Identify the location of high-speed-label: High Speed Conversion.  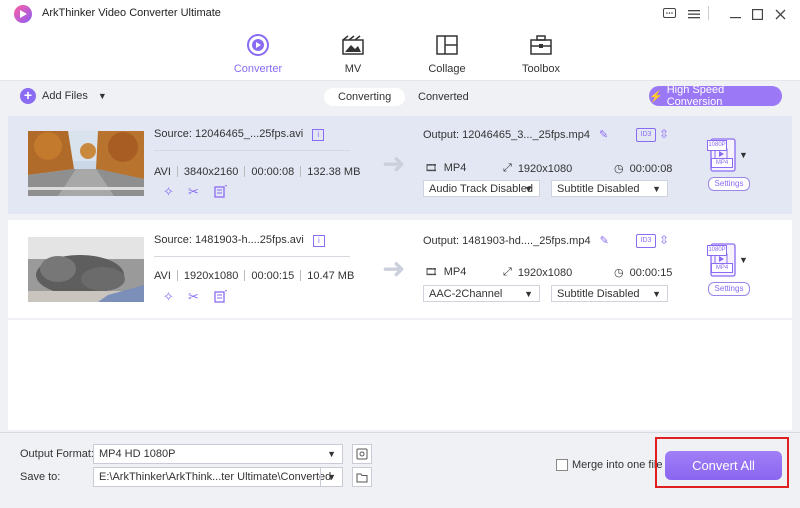
(695, 96).